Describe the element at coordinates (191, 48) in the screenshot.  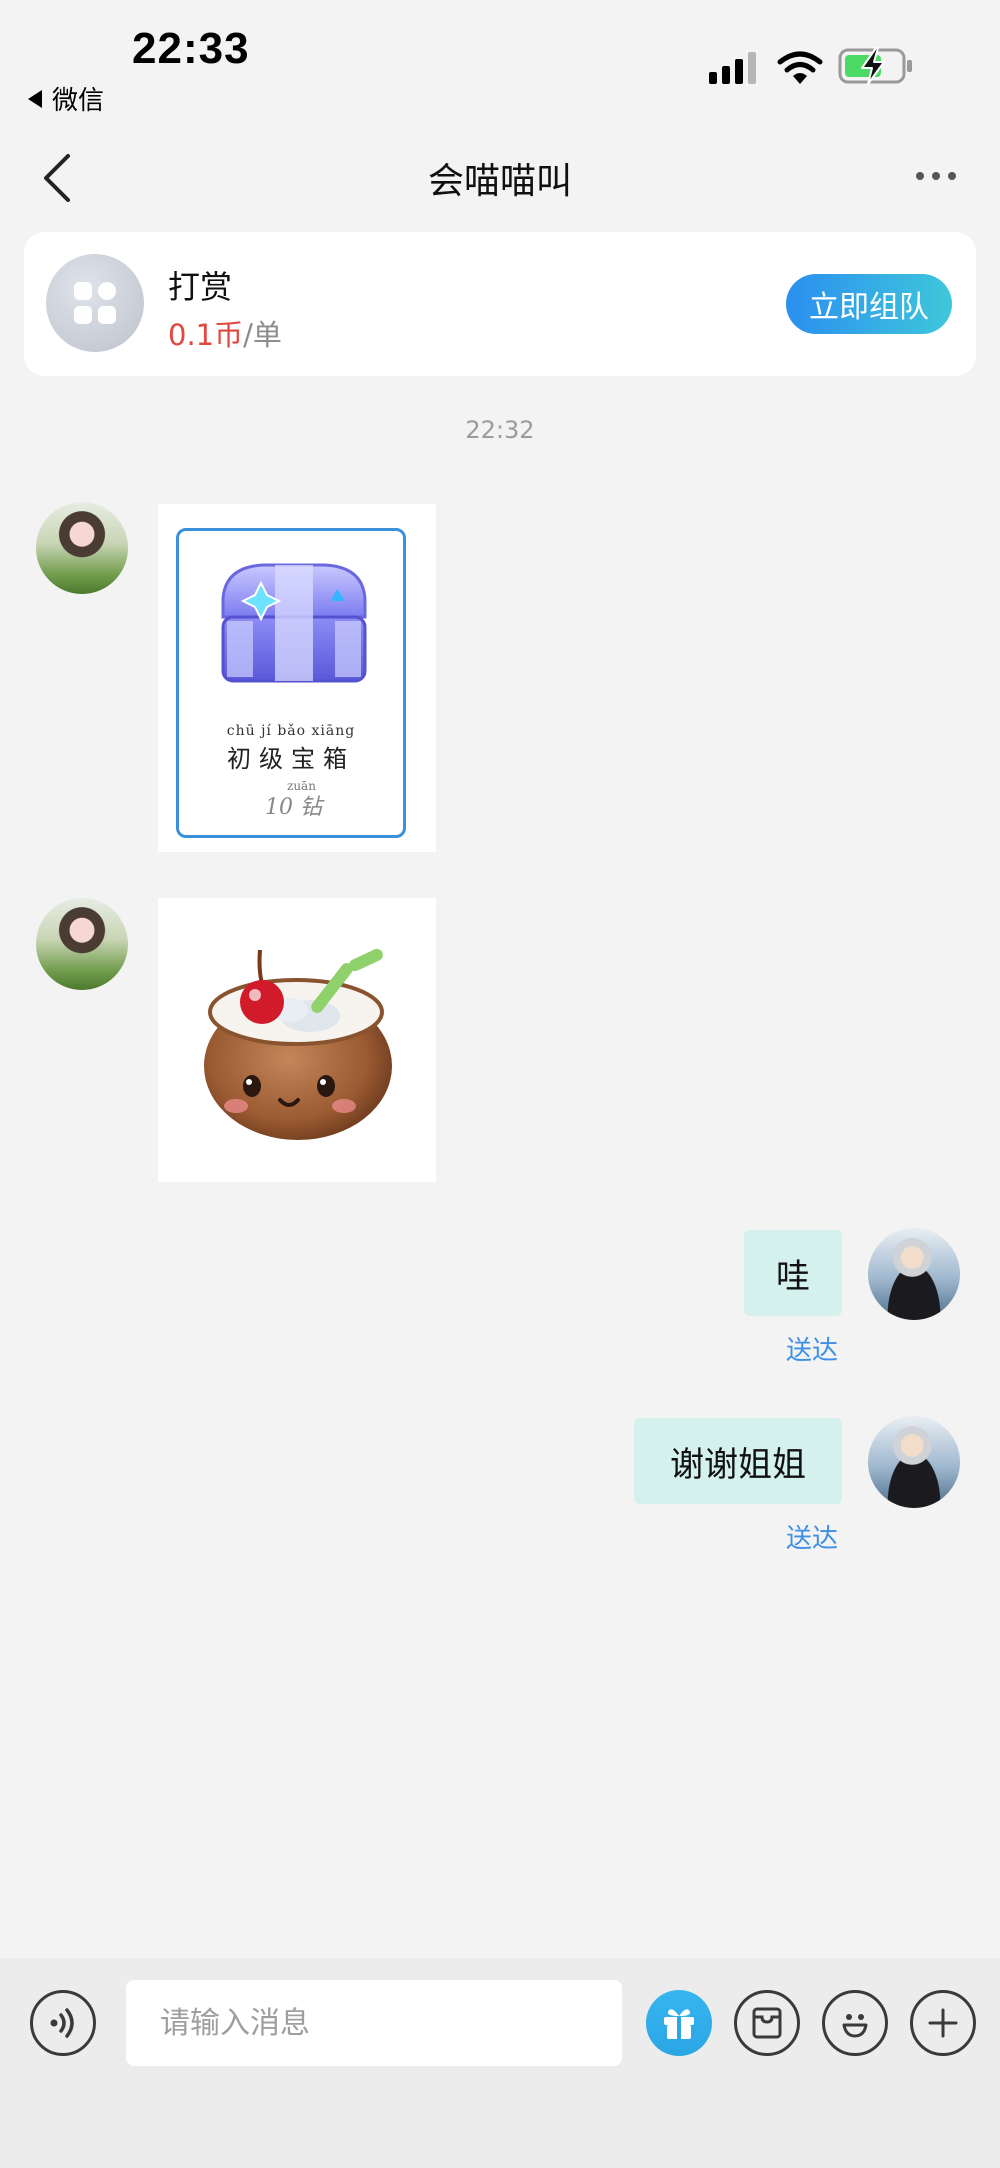
I see `status-time: 22:33` at that location.